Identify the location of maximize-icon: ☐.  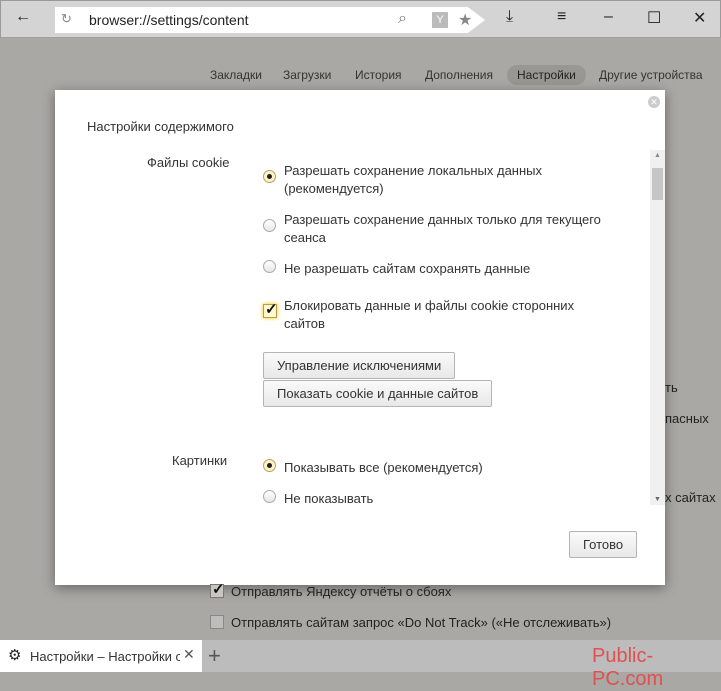
(654, 18).